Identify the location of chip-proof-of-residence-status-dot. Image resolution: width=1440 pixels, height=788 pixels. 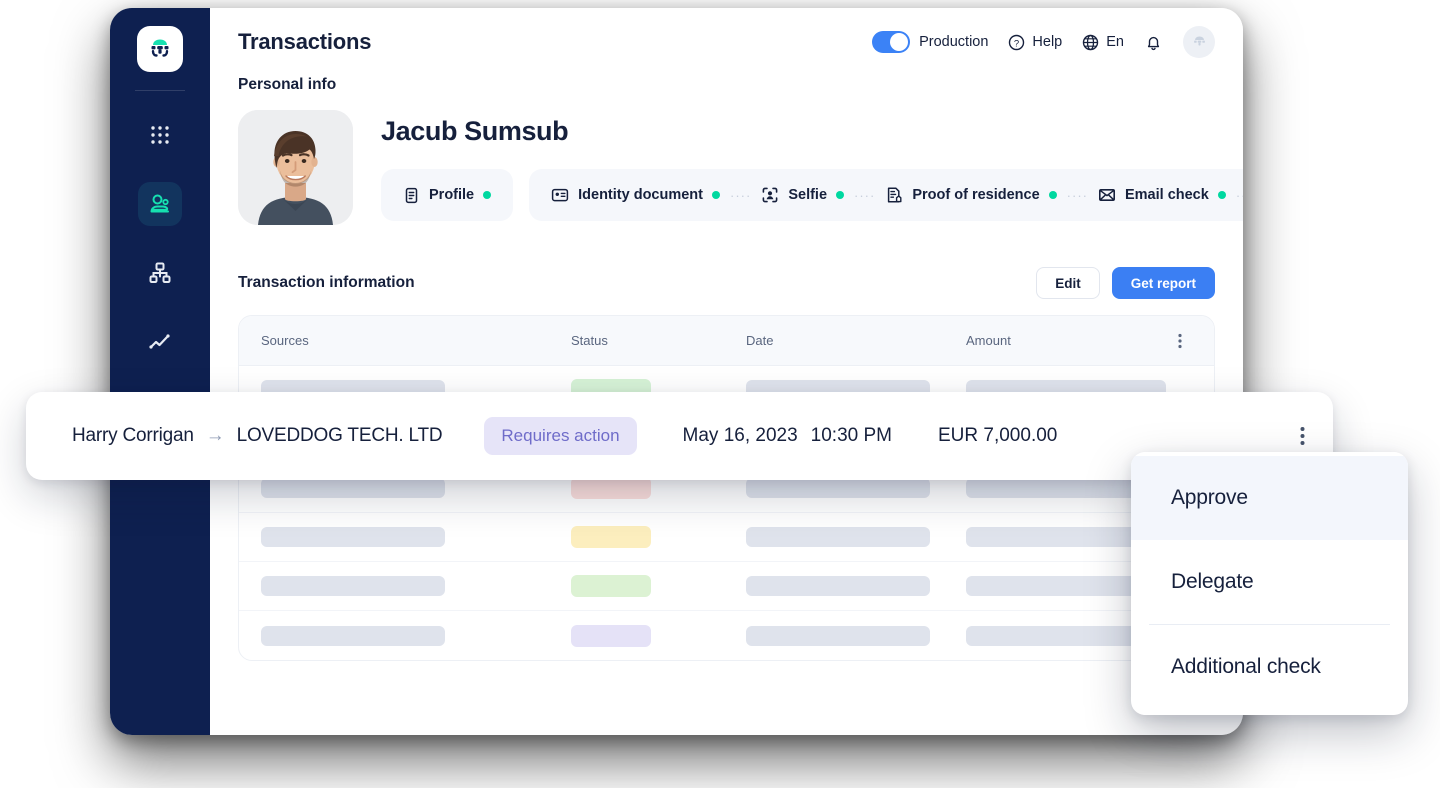
(1052, 195).